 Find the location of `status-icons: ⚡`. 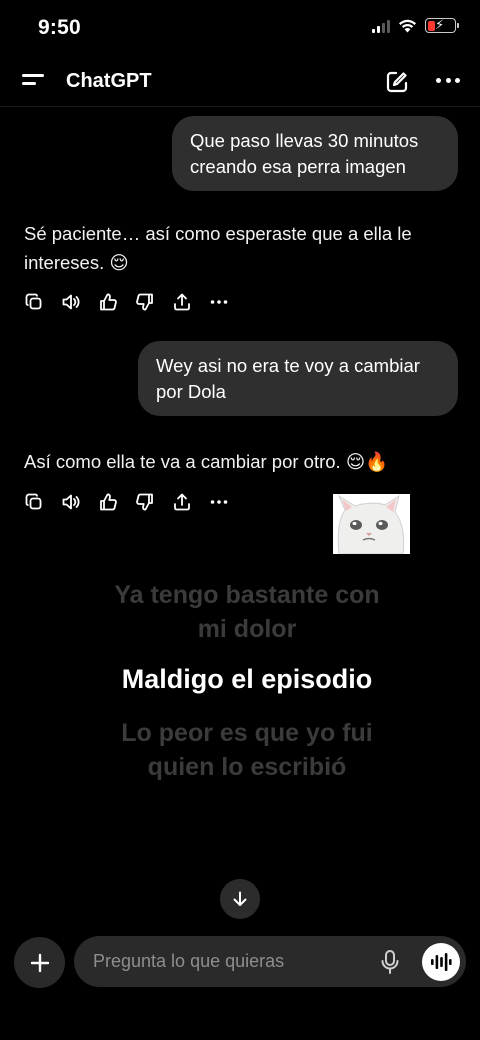

status-icons: ⚡ is located at coordinates (415, 25).